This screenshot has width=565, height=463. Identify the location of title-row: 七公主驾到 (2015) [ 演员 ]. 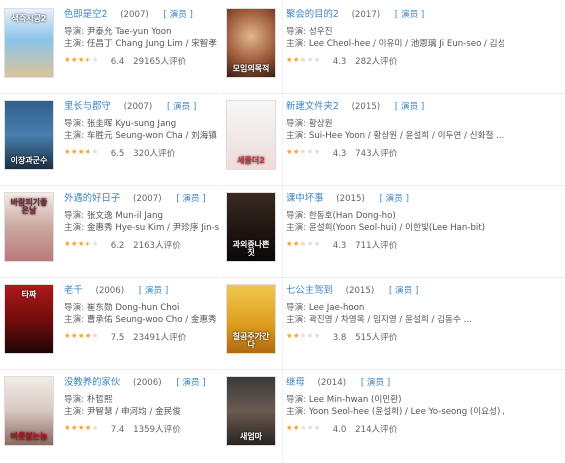
(395, 293).